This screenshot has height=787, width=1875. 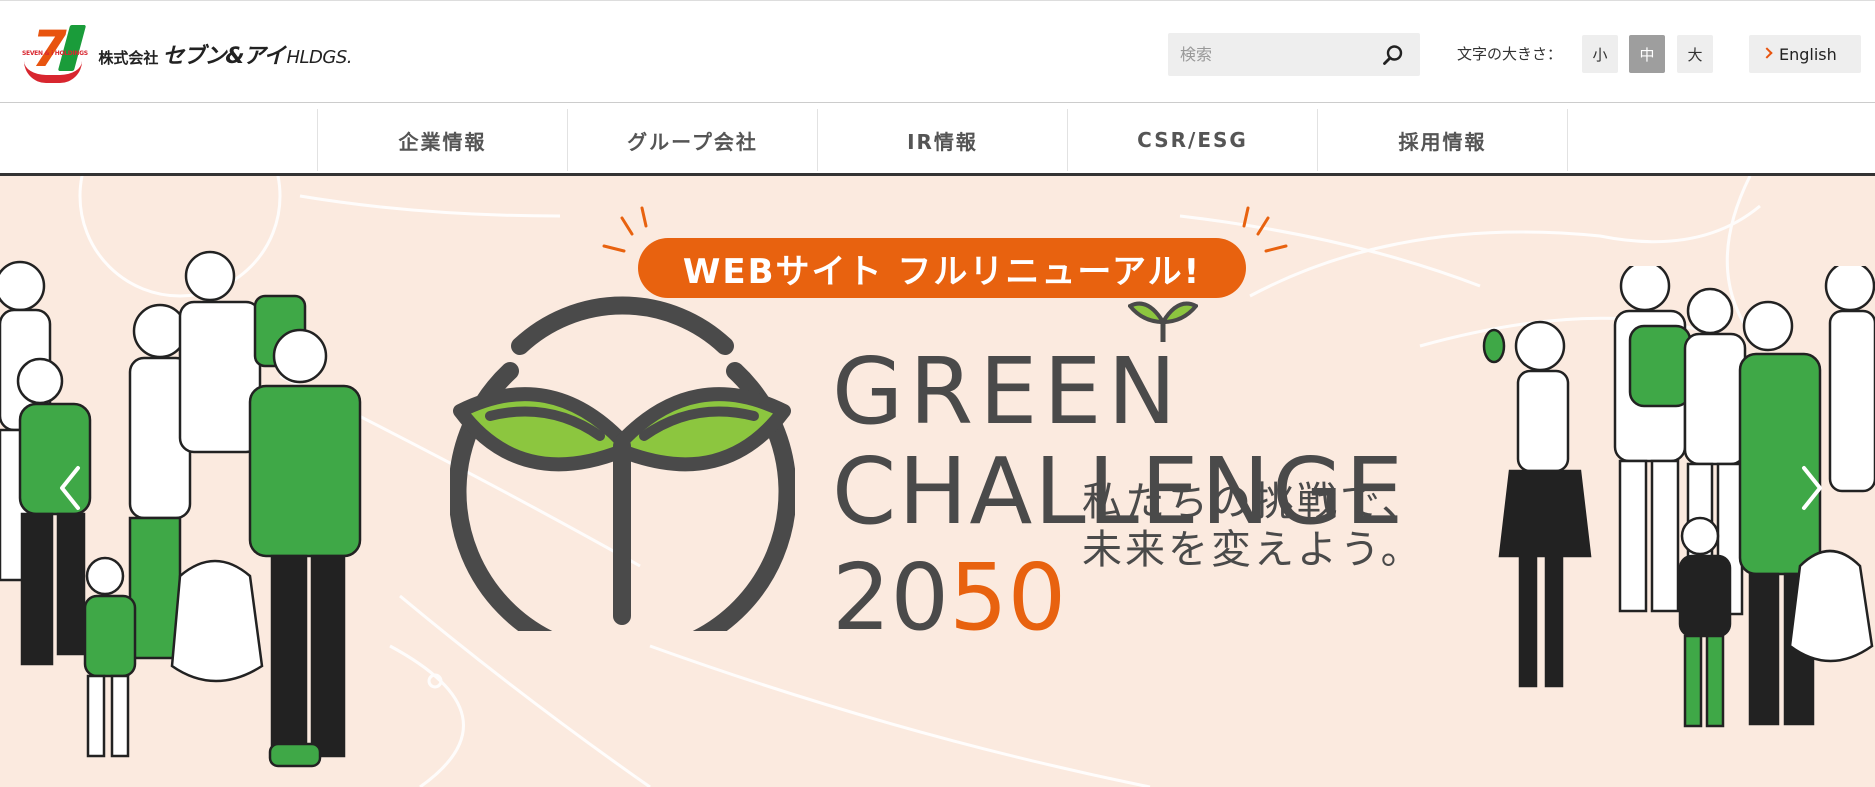 I want to click on people-illustration-right, so click(x=1678, y=497).